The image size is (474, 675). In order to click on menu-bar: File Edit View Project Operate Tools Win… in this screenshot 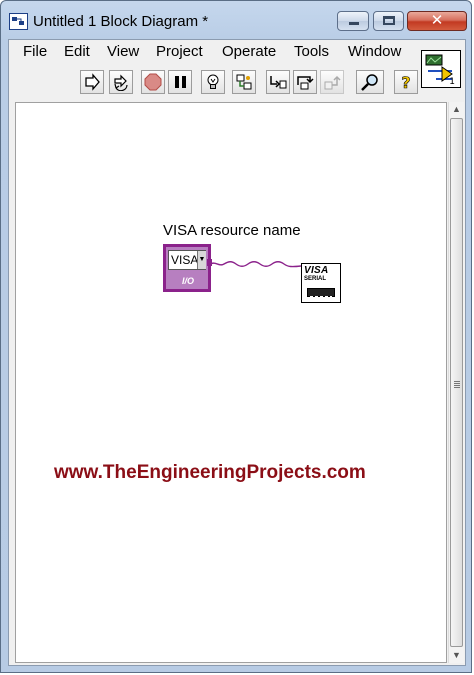, I will do `click(209, 52)`.